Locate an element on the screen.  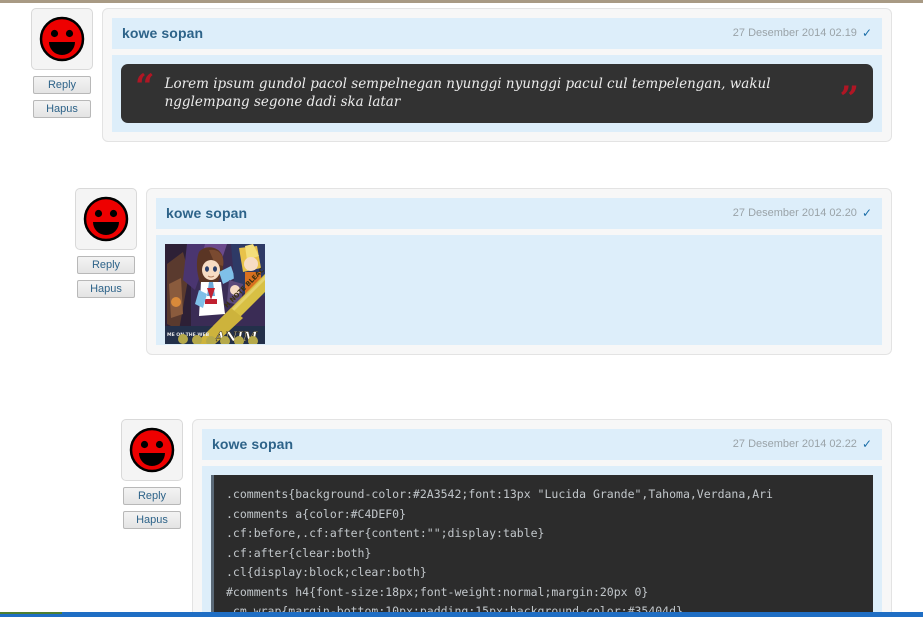
comment-timestamp: 27 Desember 2014 02.20 is located at coordinates (794, 213).